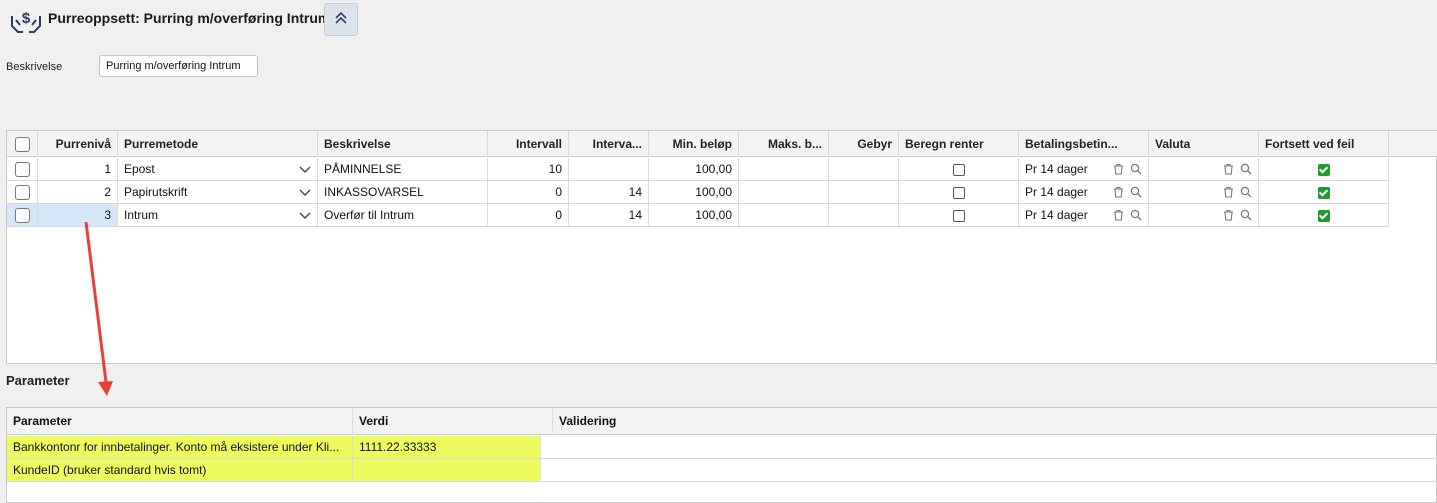  I want to click on select-all-checkbox, so click(22, 145).